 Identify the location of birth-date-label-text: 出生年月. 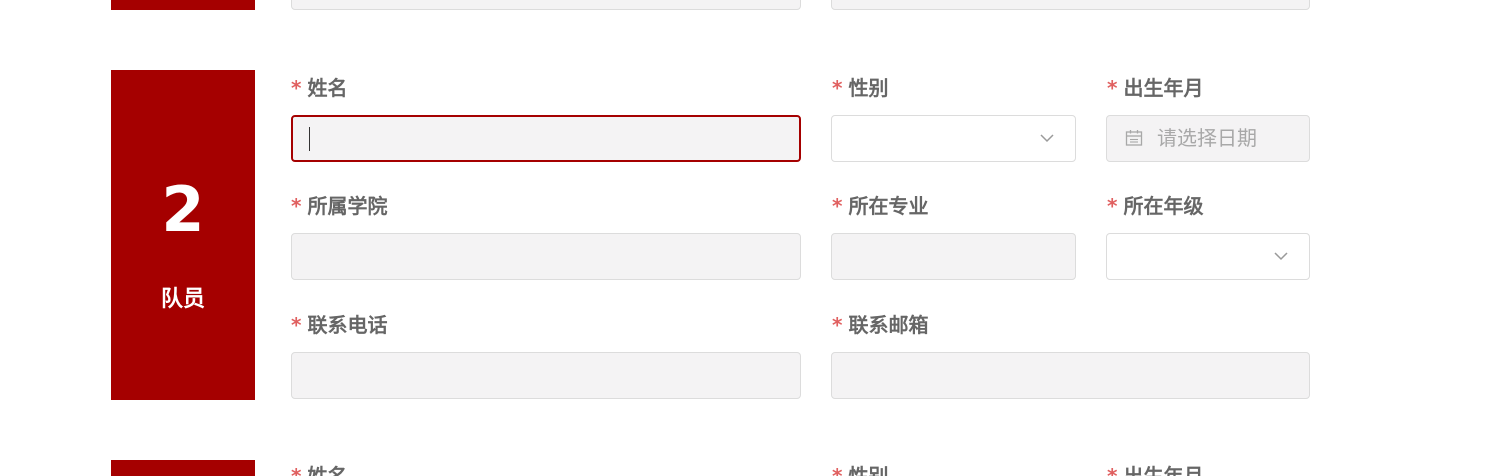
(1163, 88).